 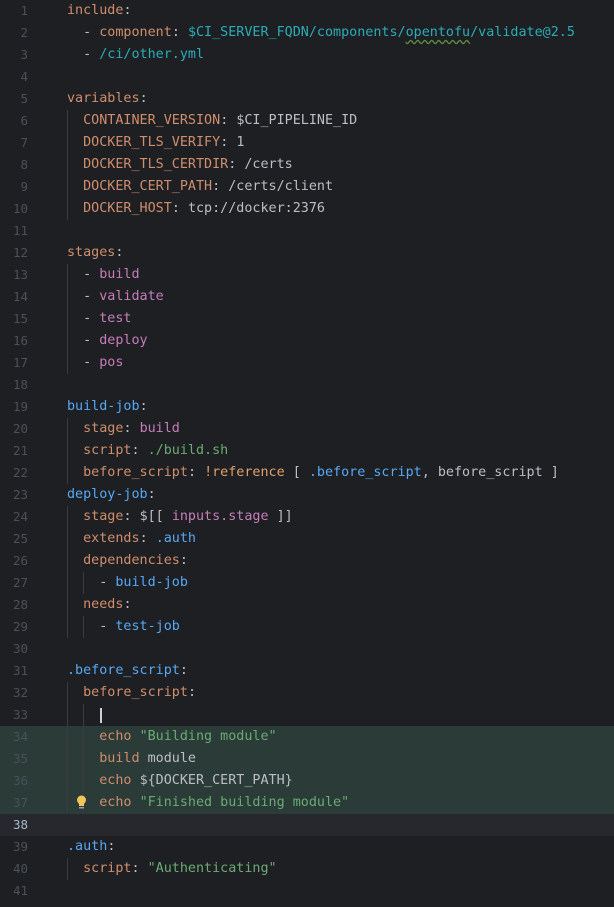 What do you see at coordinates (20, 714) in the screenshot?
I see `line-number: 33` at bounding box center [20, 714].